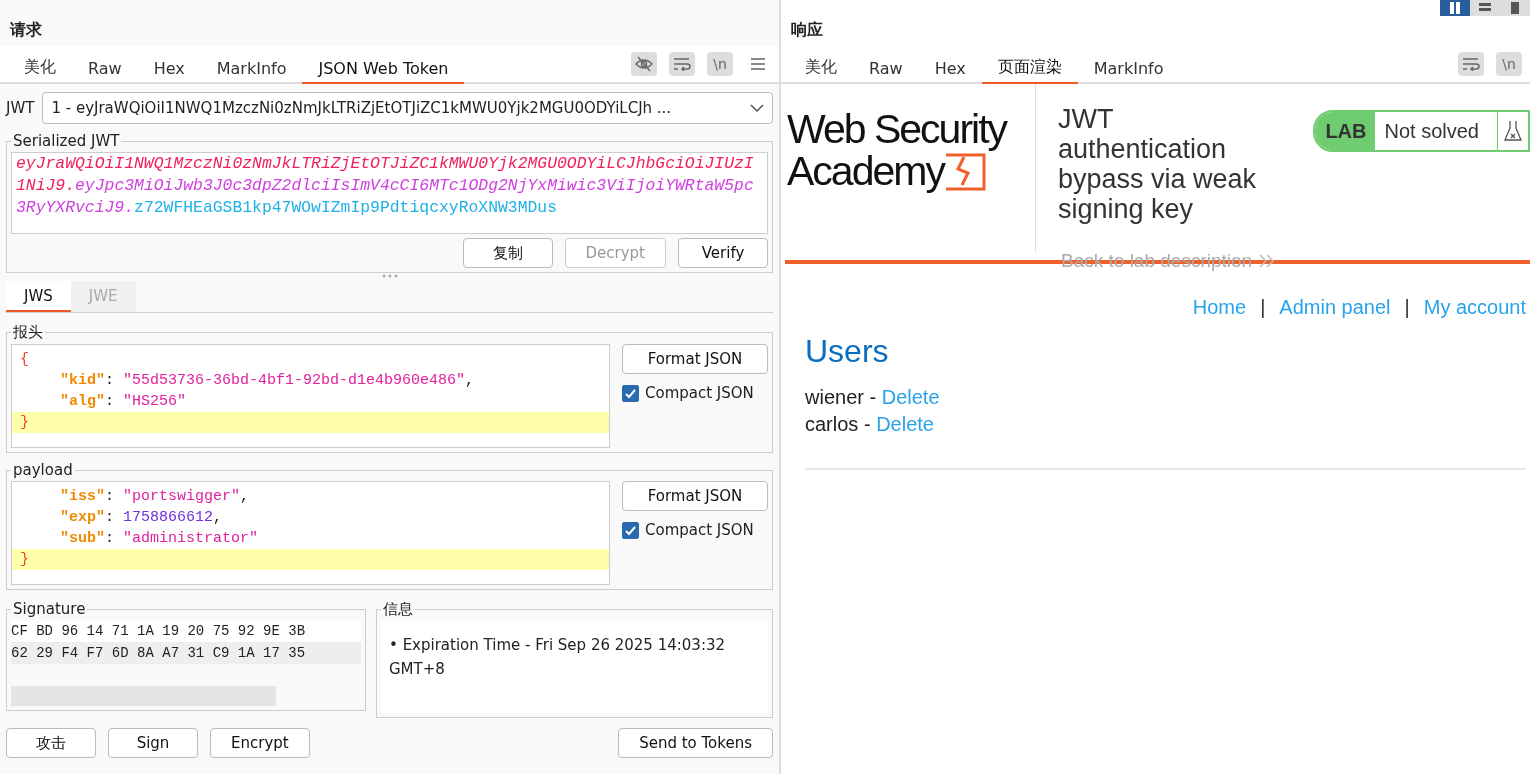 This screenshot has width=1530, height=774. I want to click on double-chevron-icon, so click(1267, 261).